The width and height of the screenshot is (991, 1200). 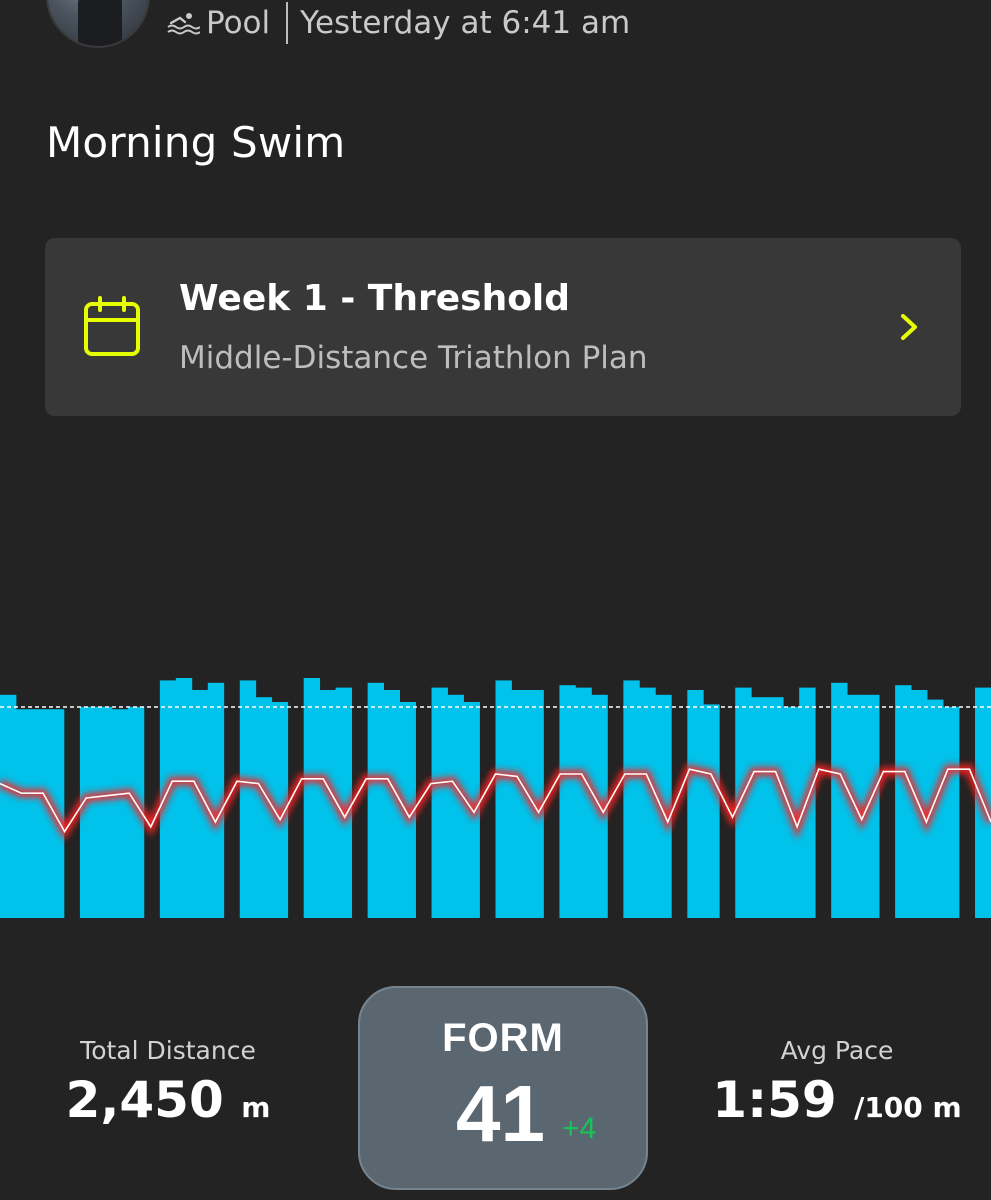 I want to click on form-value: 41, so click(x=500, y=1113).